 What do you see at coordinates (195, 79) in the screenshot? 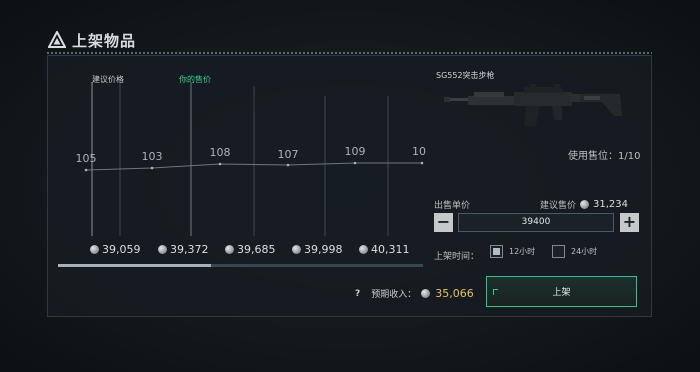
I see `your-price-line-label: 你的售价` at bounding box center [195, 79].